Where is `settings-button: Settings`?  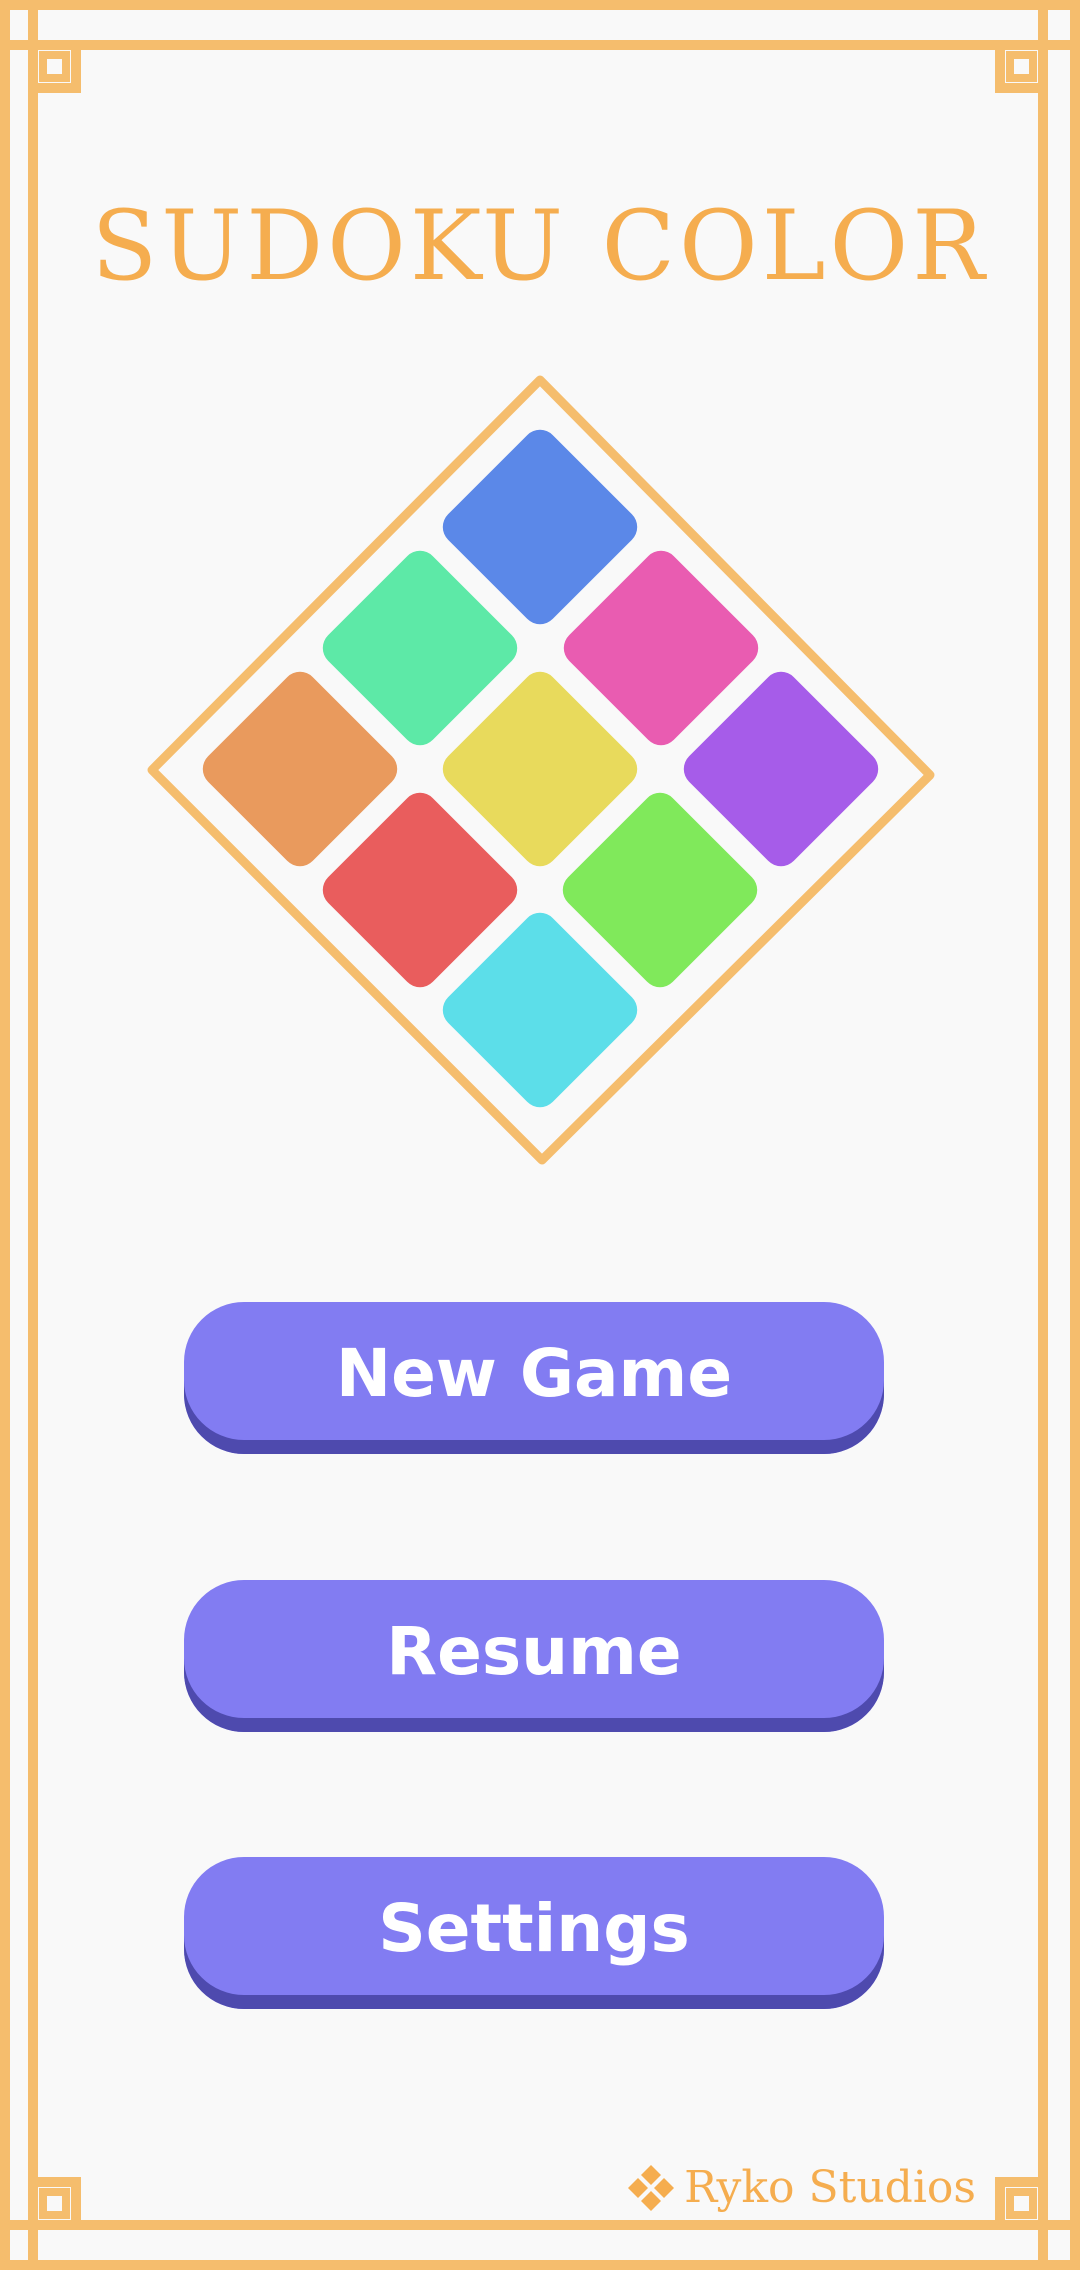 settings-button: Settings is located at coordinates (534, 1933).